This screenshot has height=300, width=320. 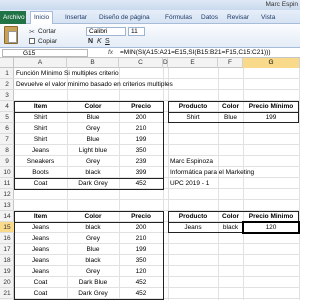 I want to click on fx-icon: fx, so click(x=110, y=53).